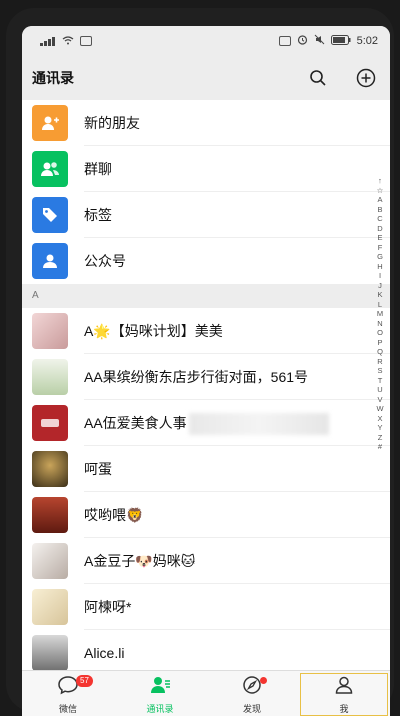 The image size is (400, 716). Describe the element at coordinates (380, 352) in the screenshot. I see `index-letter: Q` at that location.